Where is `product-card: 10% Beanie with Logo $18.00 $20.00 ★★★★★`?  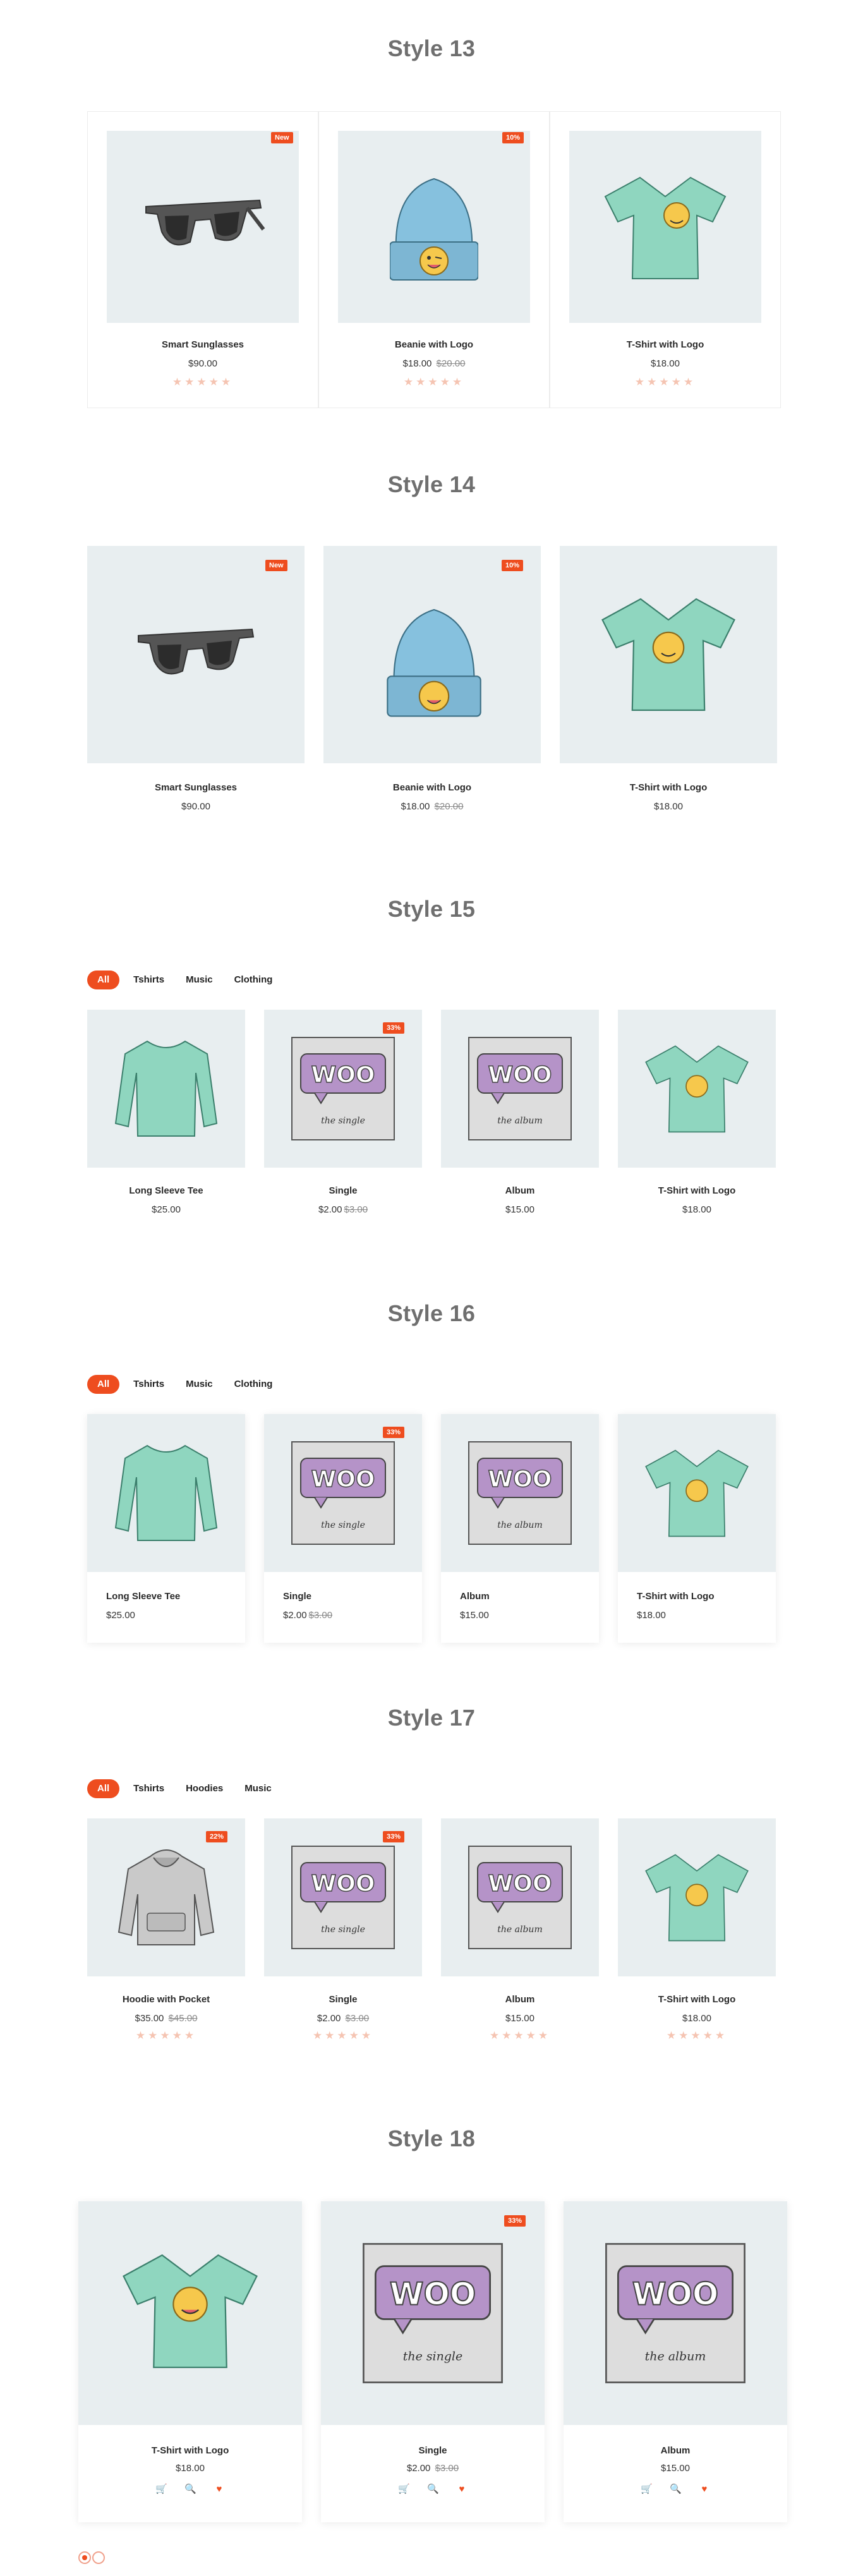 product-card: 10% Beanie with Logo $18.00 $20.00 ★★★★★ is located at coordinates (434, 259).